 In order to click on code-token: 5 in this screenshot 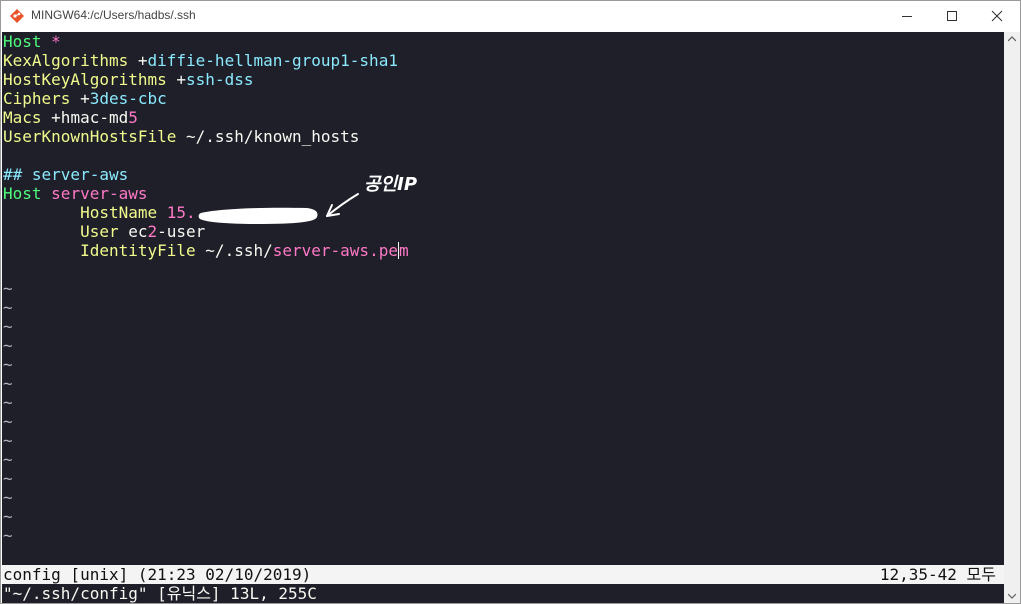, I will do `click(133, 117)`.